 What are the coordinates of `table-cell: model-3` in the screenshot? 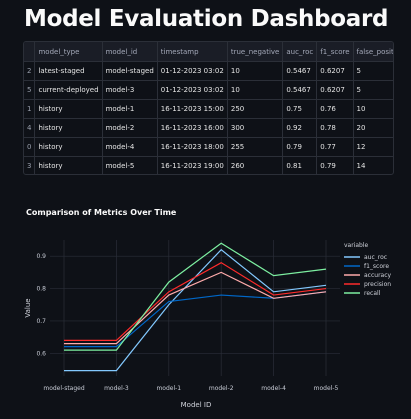 It's located at (130, 90).